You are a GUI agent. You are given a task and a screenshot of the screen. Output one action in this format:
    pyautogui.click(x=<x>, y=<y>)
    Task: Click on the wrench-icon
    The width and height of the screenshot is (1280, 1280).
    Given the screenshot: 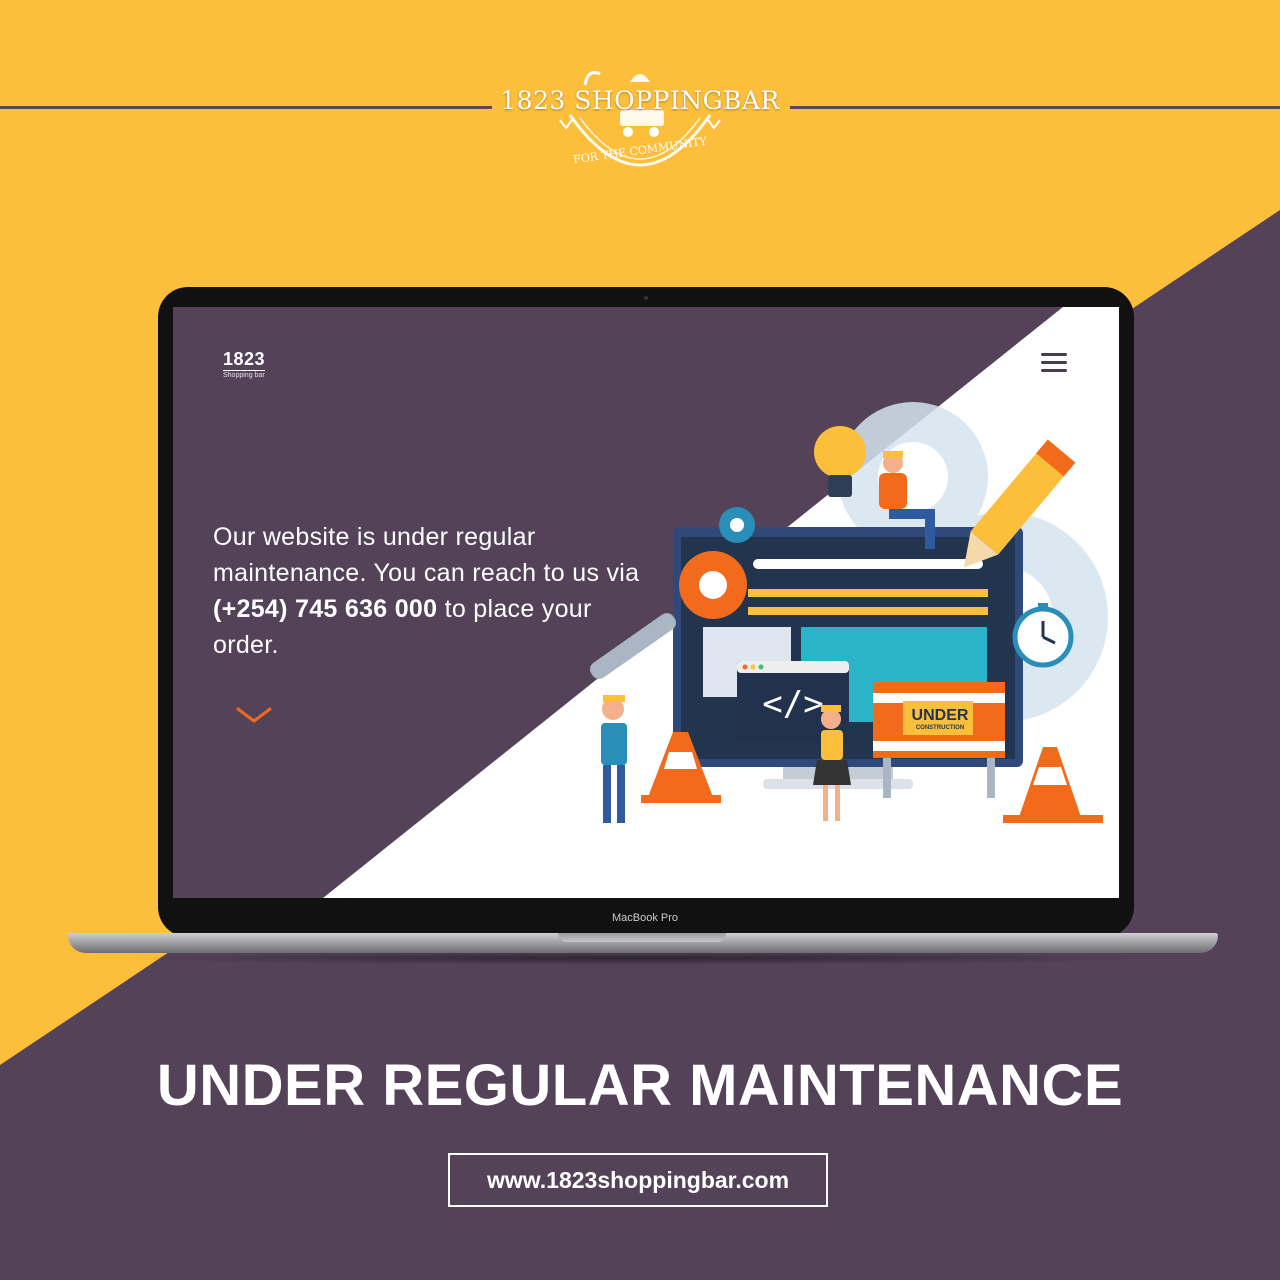 What is the action you would take?
    pyautogui.click(x=633, y=646)
    